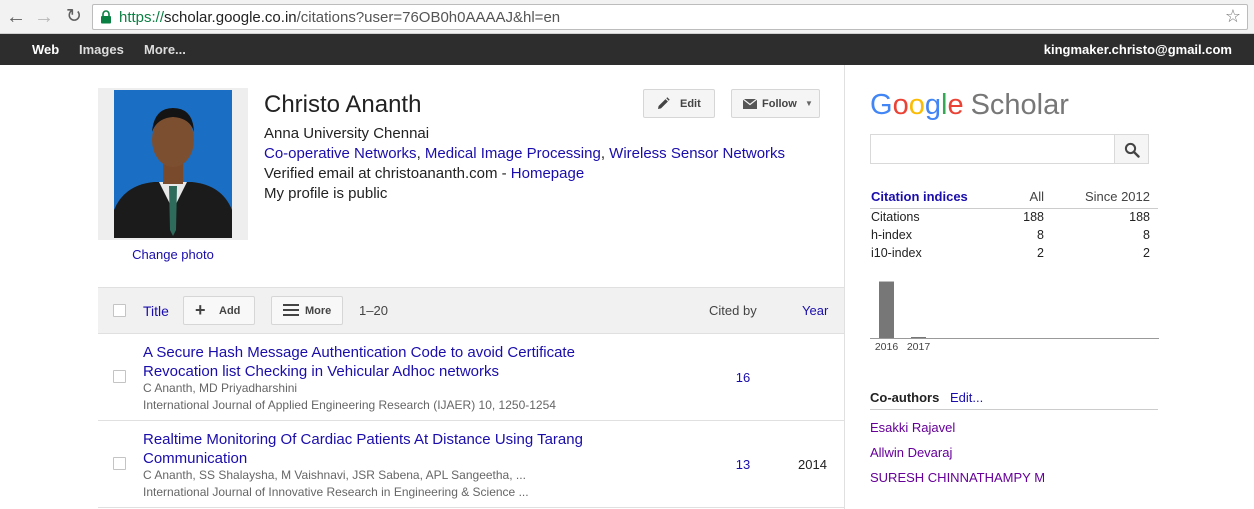  Describe the element at coordinates (74, 17) in the screenshot. I see `reload-icon: ↻` at that location.